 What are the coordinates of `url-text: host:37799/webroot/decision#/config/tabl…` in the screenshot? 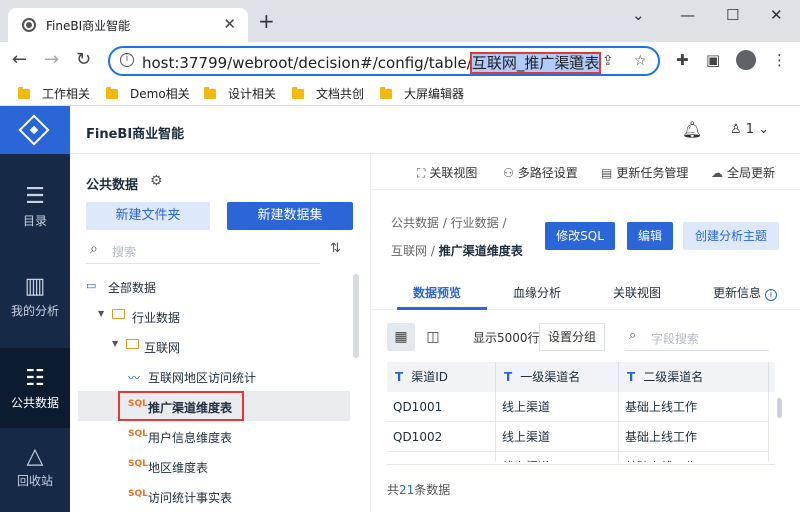 It's located at (372, 63).